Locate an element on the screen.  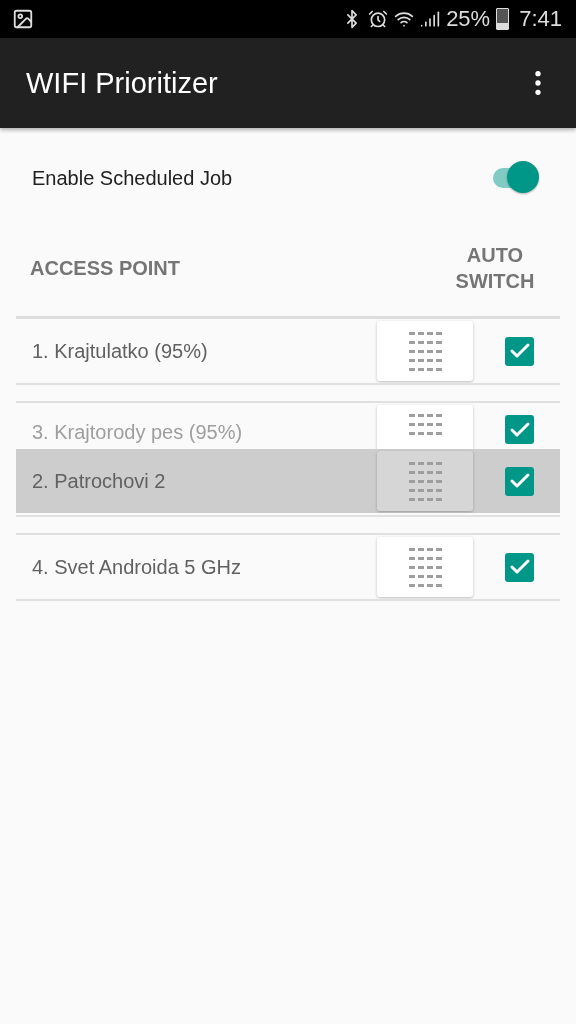
app-title: WIFI Prioritizer is located at coordinates (122, 83).